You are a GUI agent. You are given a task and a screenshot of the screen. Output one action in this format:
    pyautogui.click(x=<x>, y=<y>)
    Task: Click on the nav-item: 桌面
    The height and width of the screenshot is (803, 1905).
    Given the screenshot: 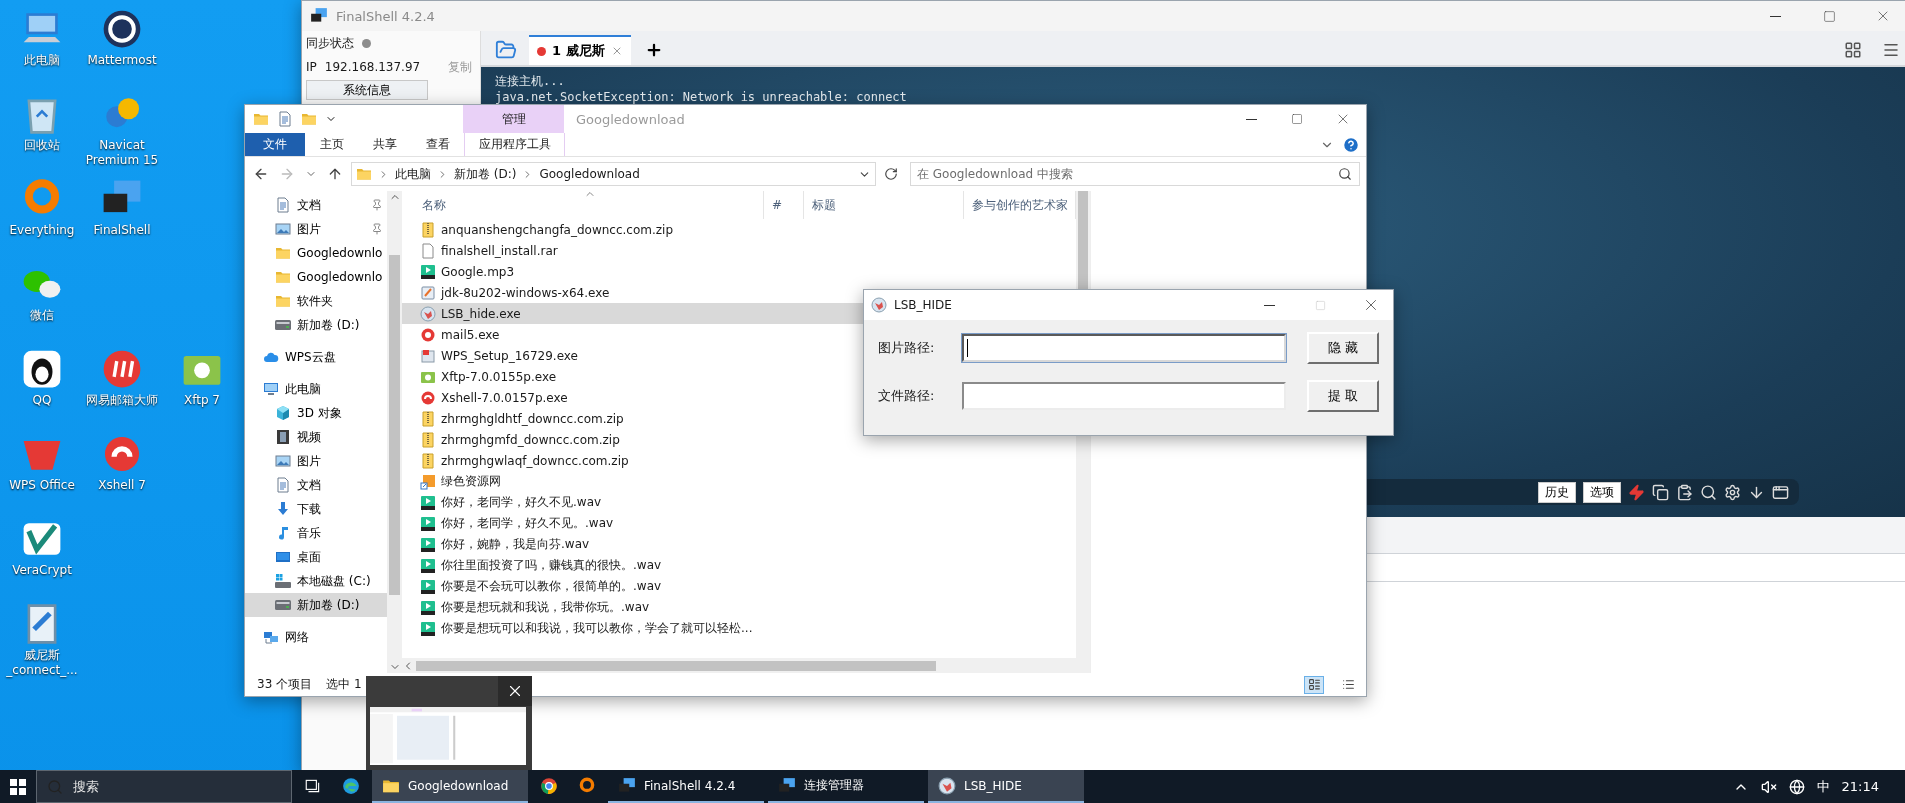 What is the action you would take?
    pyautogui.click(x=316, y=557)
    